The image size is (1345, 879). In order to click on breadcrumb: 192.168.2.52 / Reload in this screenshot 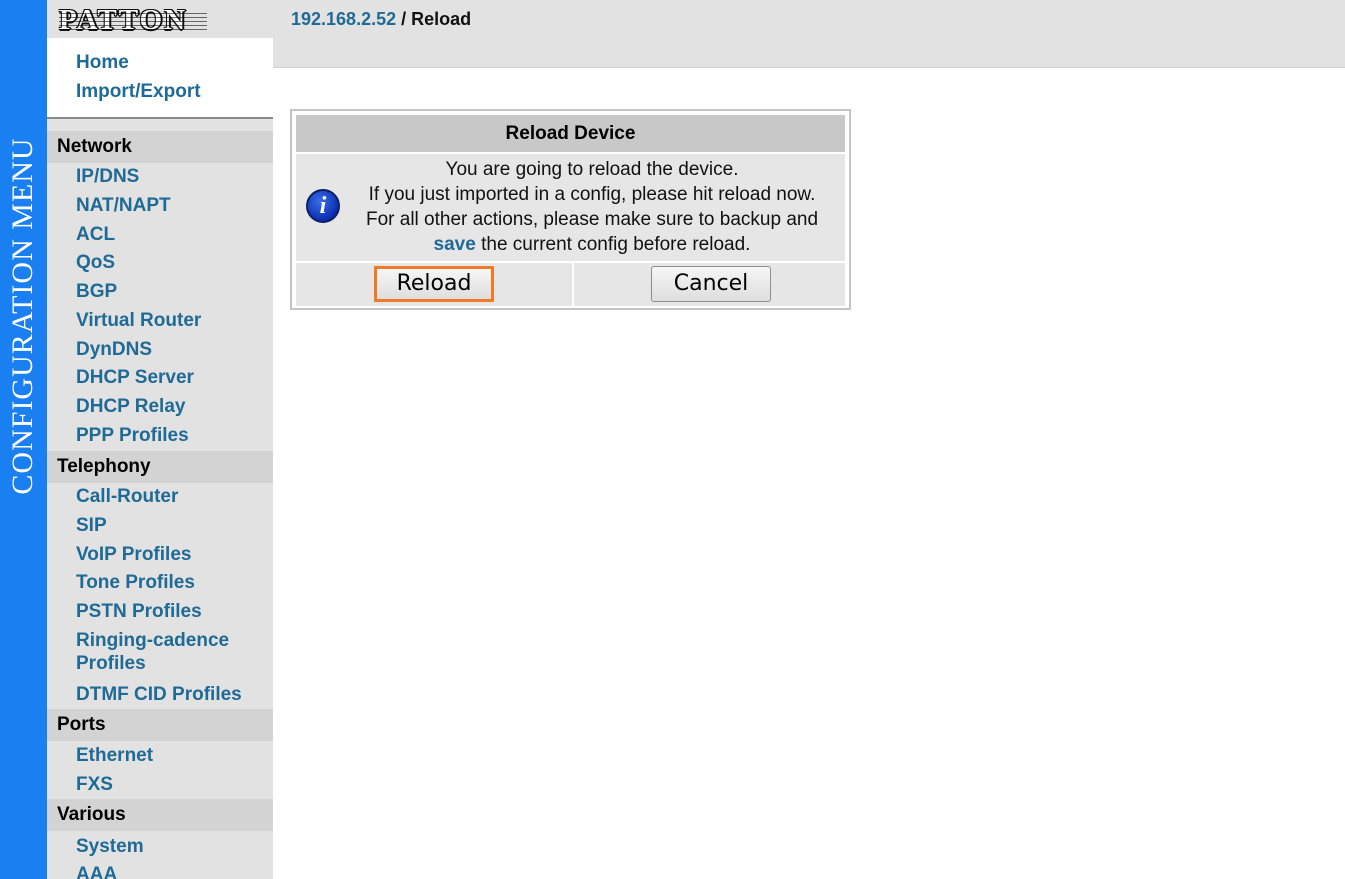, I will do `click(381, 19)`.